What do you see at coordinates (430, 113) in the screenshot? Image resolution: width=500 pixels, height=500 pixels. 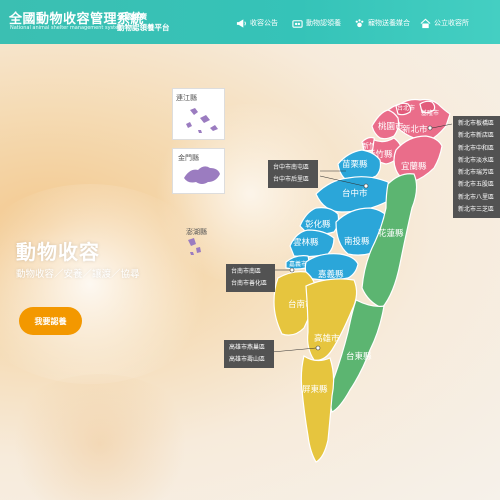 I see `region-label-keelung: 基隆市` at bounding box center [430, 113].